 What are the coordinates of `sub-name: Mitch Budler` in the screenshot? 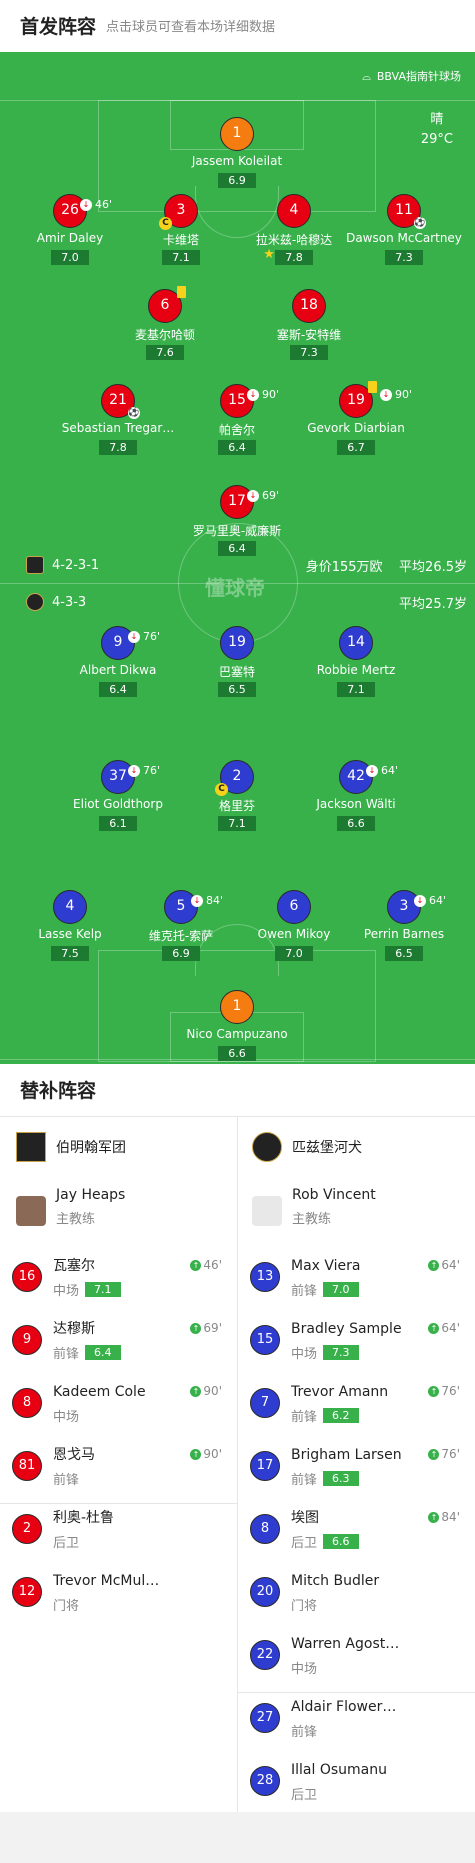 It's located at (335, 1581).